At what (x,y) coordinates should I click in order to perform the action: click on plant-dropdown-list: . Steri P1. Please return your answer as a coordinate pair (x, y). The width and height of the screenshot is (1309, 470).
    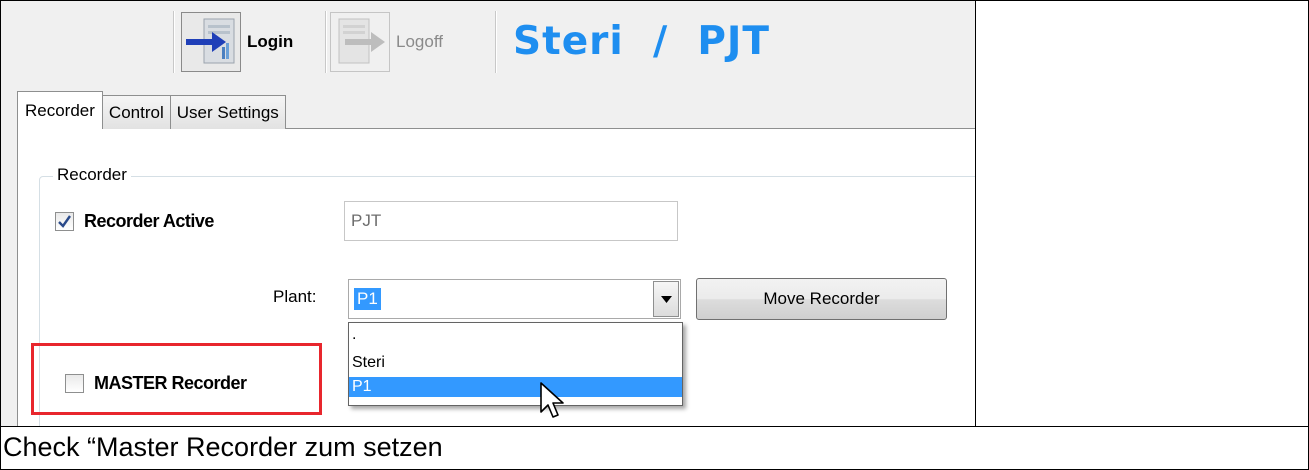
    Looking at the image, I should click on (515, 364).